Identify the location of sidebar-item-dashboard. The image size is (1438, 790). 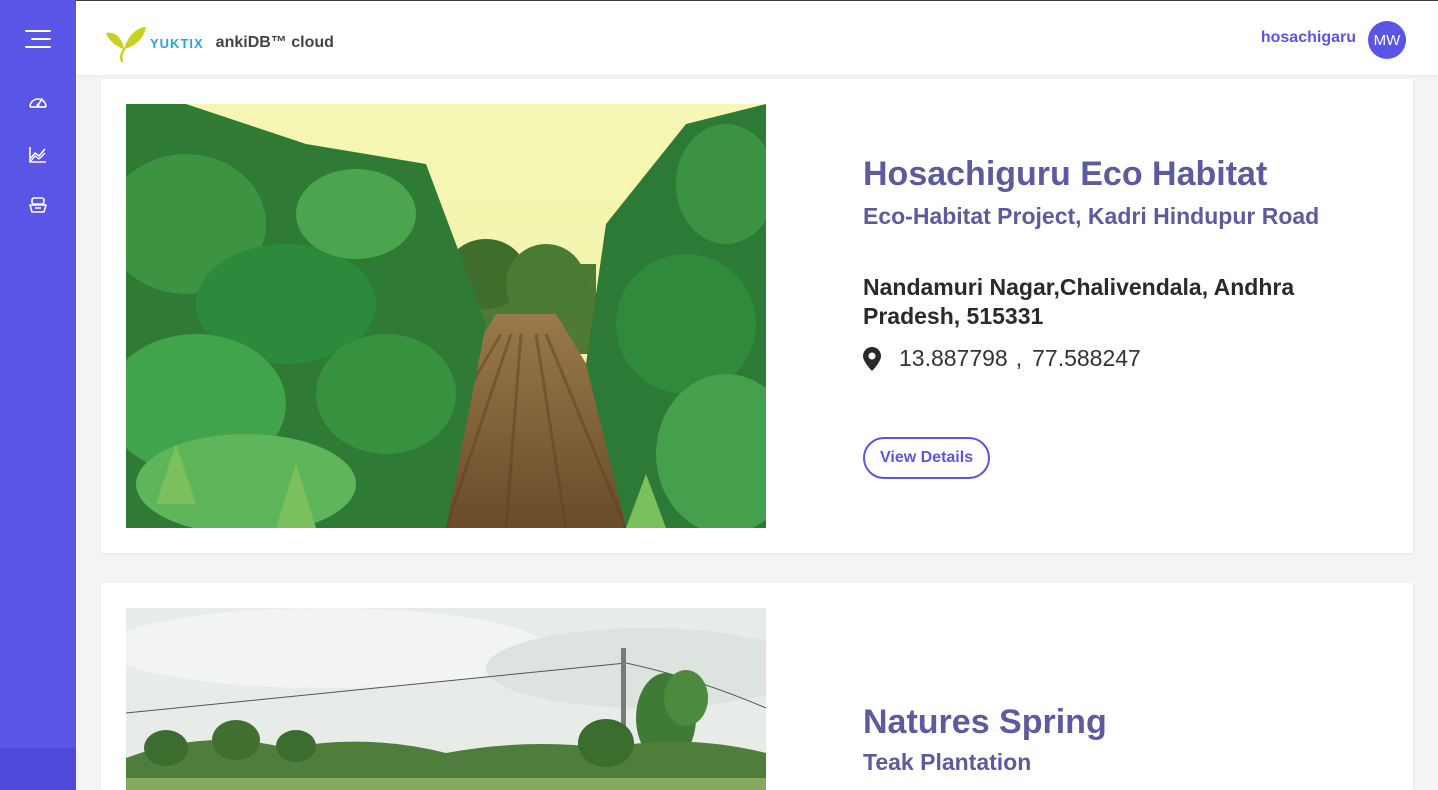
(38, 103).